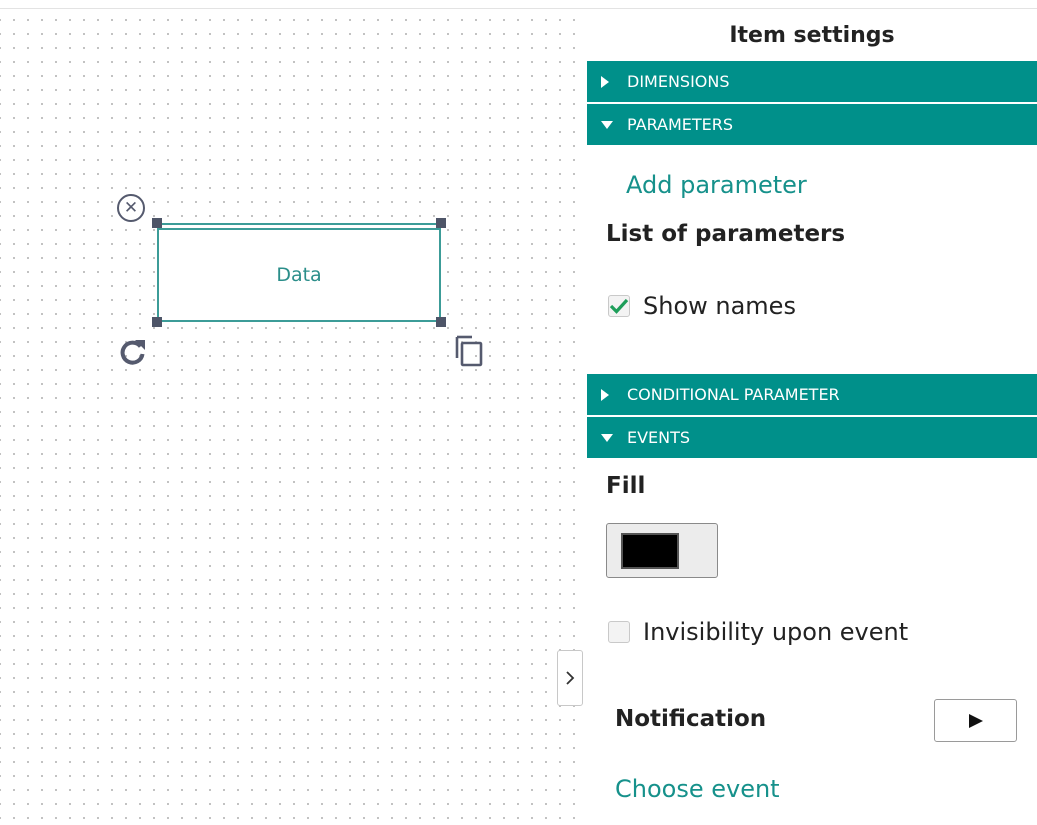 This screenshot has width=1037, height=825. I want to click on invisibility-checkbox, so click(619, 632).